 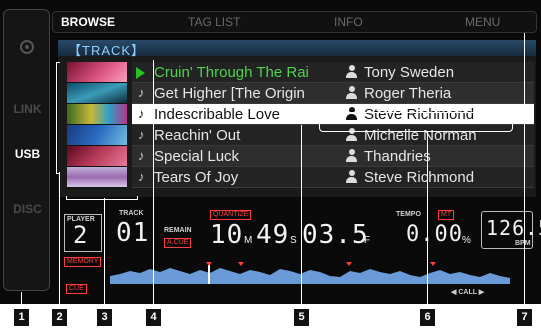 I want to click on bpm-display: 126.5 BPM, so click(x=511, y=230).